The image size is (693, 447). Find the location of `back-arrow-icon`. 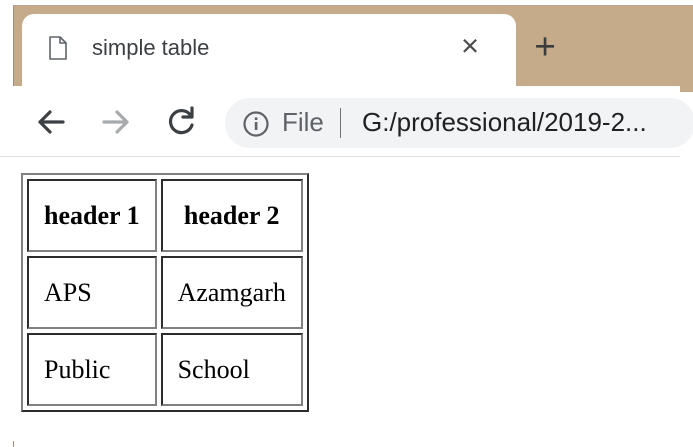

back-arrow-icon is located at coordinates (51, 122).